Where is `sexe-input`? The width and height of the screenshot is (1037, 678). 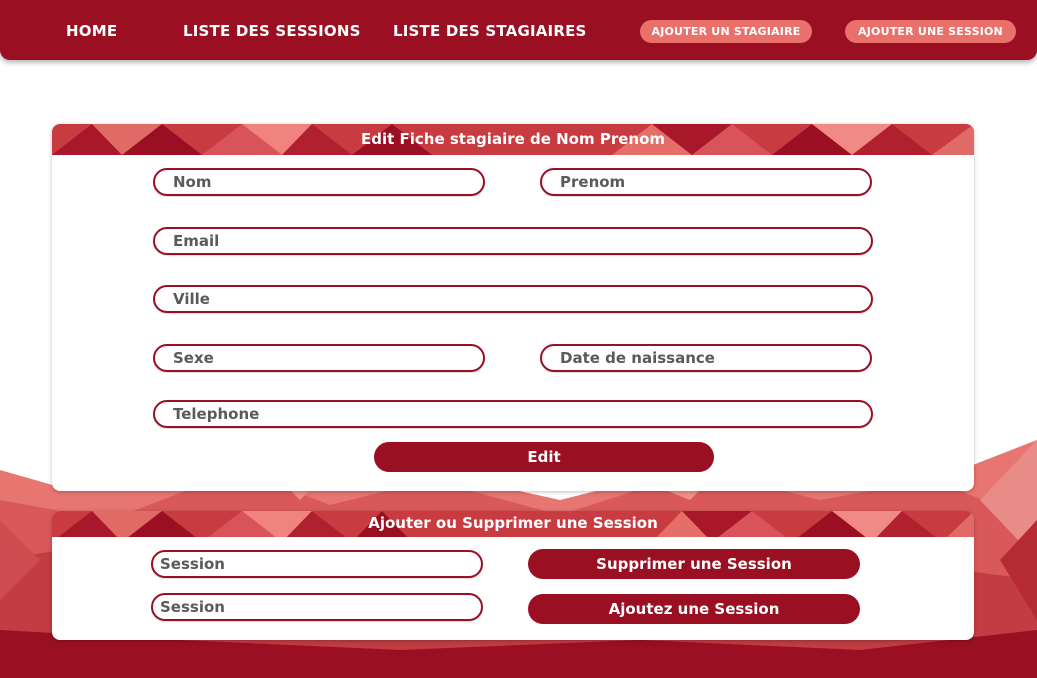
sexe-input is located at coordinates (319, 358).